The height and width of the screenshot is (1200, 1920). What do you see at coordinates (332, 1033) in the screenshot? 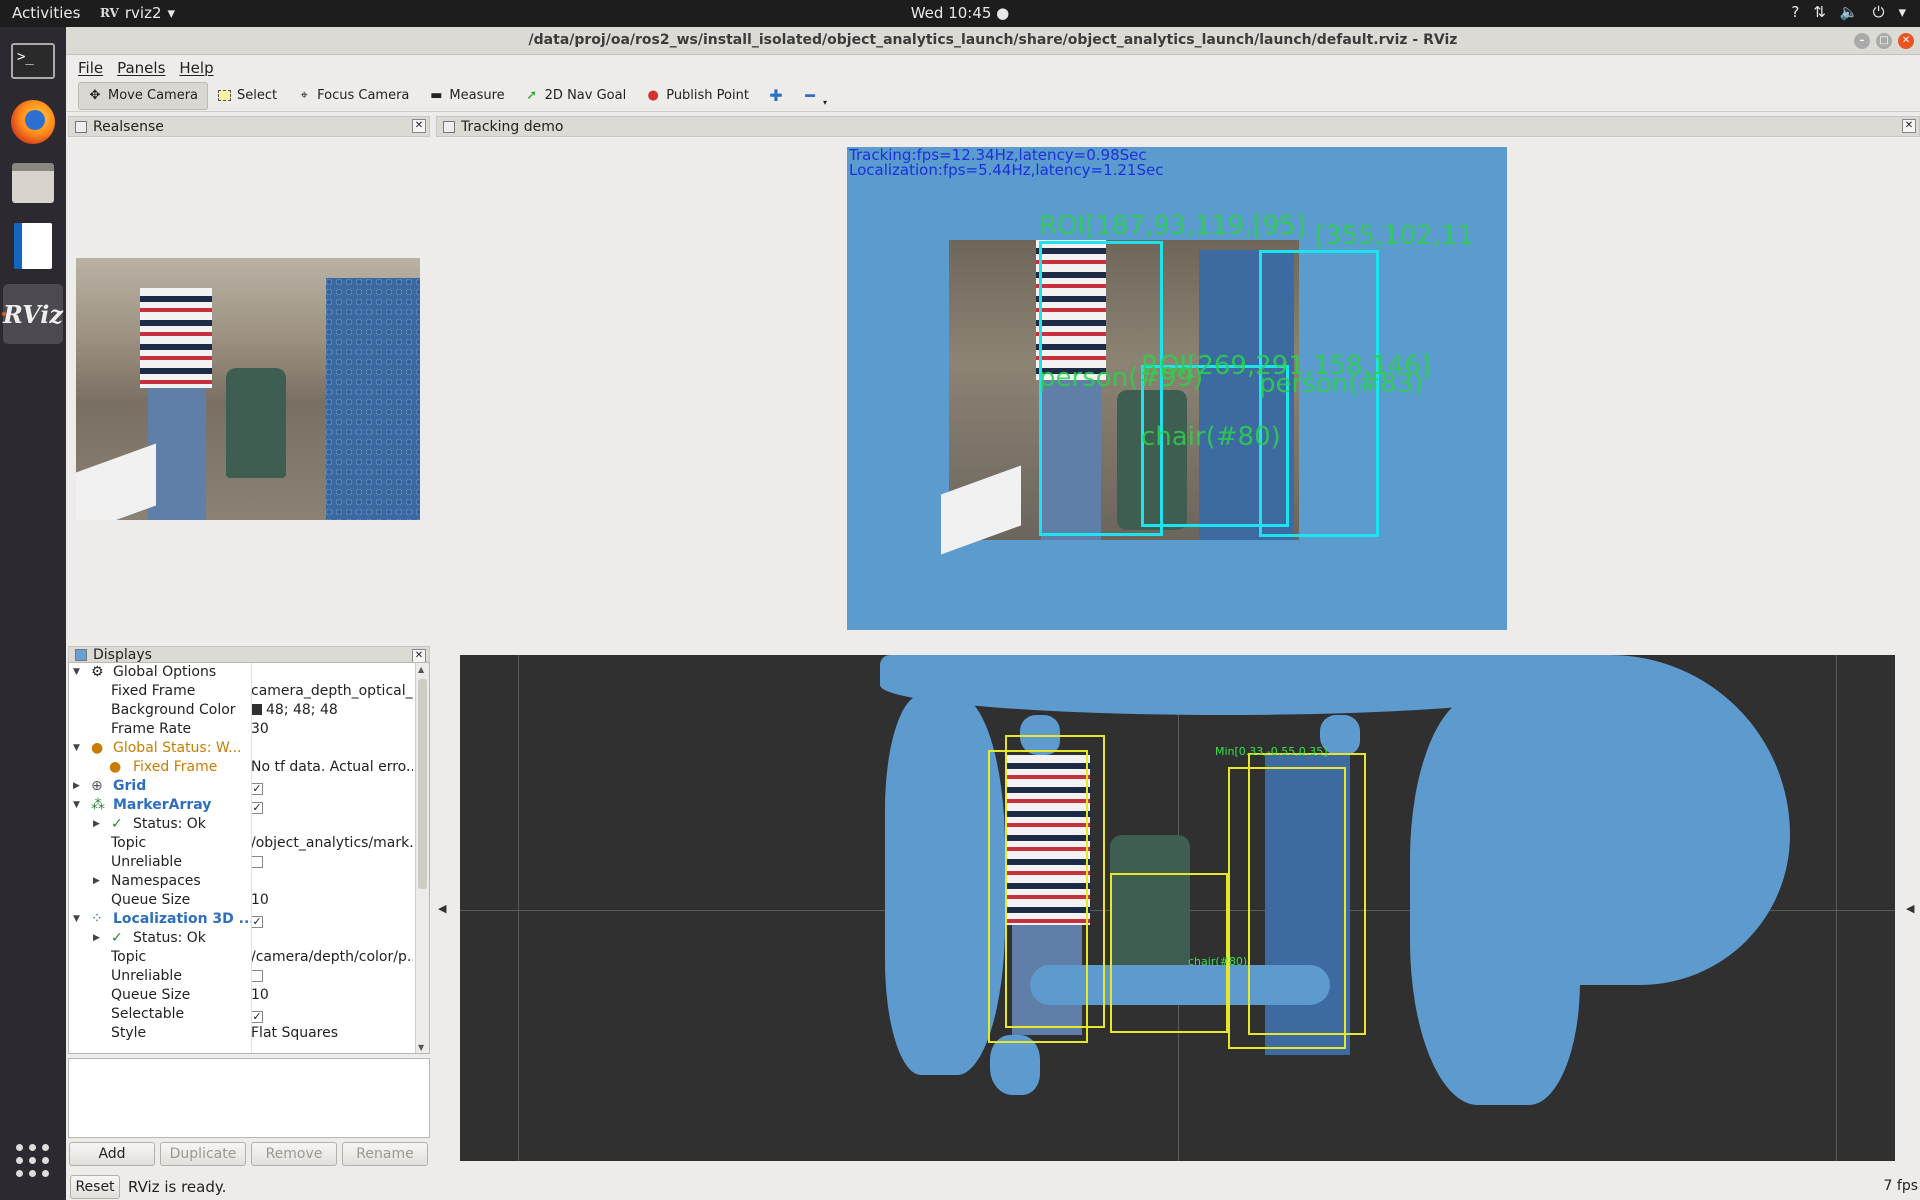
I see `tree-value: Flat Squares` at bounding box center [332, 1033].